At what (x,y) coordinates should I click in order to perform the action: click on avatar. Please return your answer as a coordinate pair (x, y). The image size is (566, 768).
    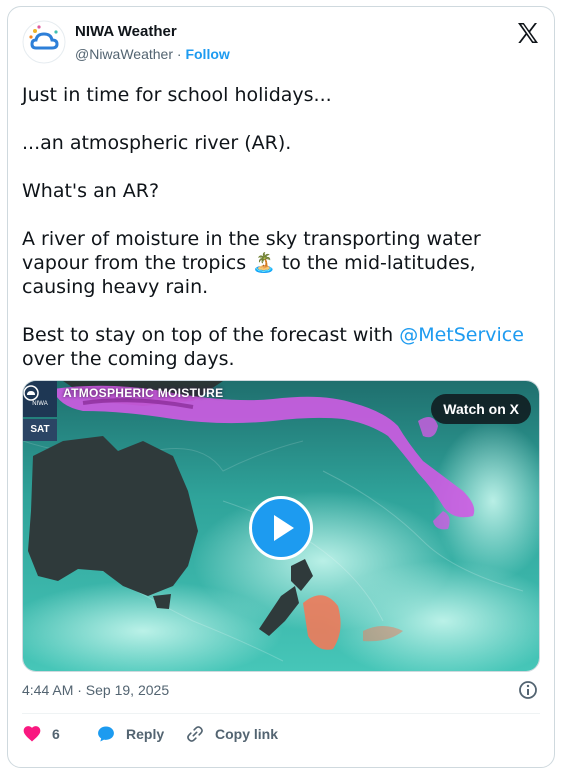
    Looking at the image, I should click on (44, 42).